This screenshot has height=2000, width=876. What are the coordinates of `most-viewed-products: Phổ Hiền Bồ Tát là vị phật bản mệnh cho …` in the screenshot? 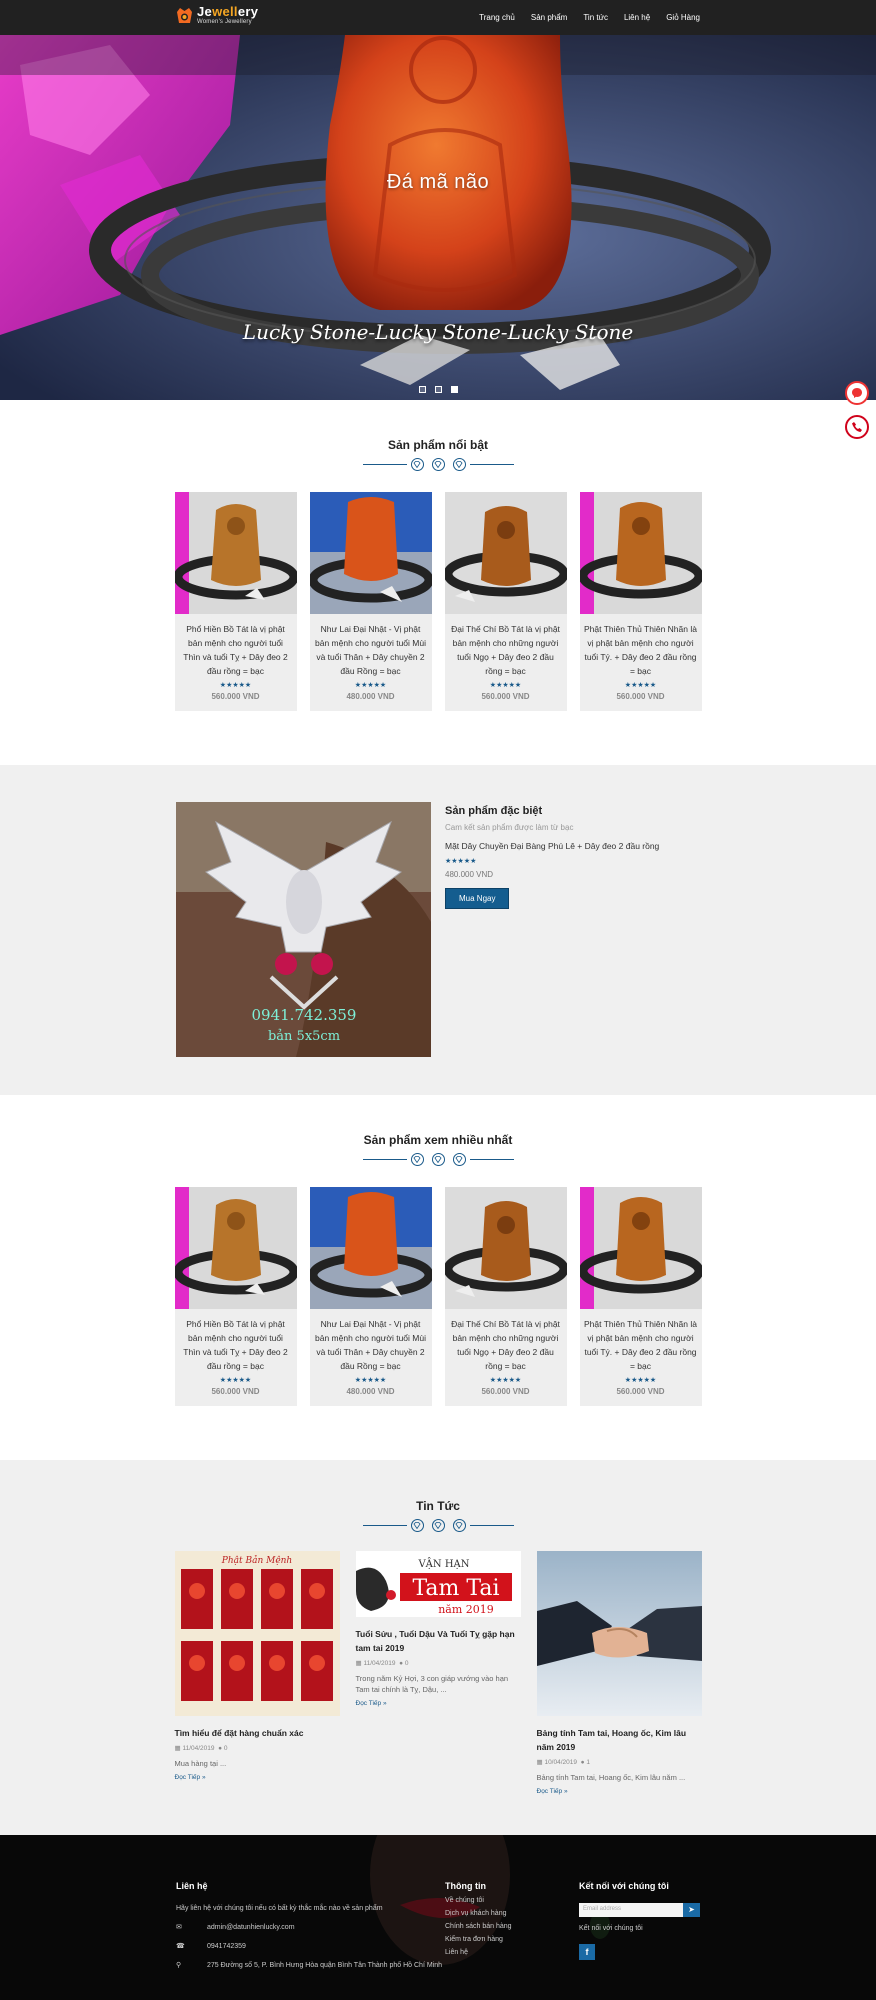 It's located at (438, 1296).